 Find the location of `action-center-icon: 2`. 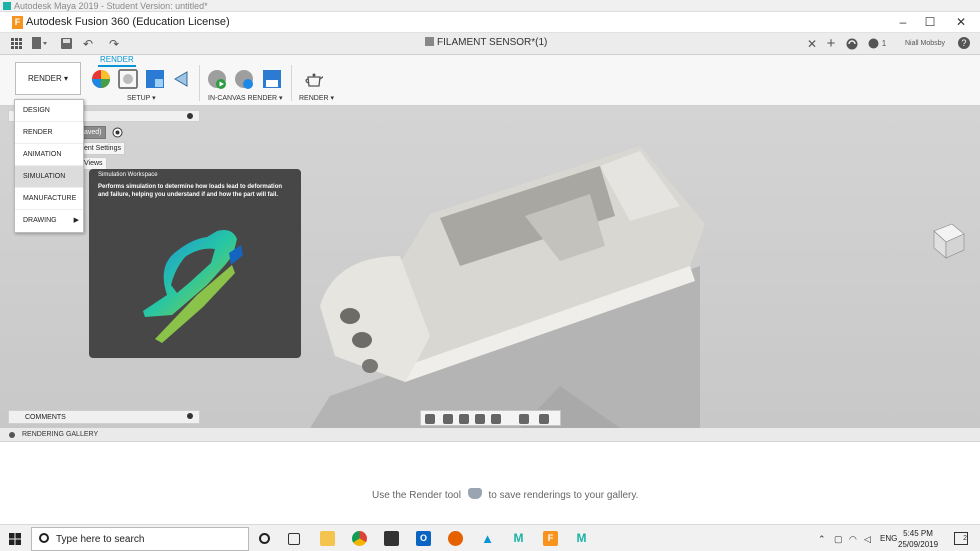

action-center-icon: 2 is located at coordinates (961, 538).